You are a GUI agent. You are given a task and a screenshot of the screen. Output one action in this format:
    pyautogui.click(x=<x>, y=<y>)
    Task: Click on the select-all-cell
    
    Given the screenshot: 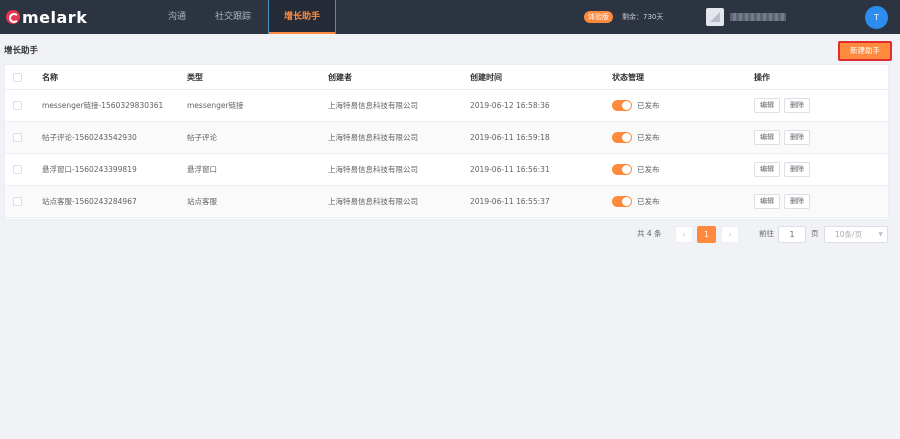 What is the action you would take?
    pyautogui.click(x=17, y=77)
    